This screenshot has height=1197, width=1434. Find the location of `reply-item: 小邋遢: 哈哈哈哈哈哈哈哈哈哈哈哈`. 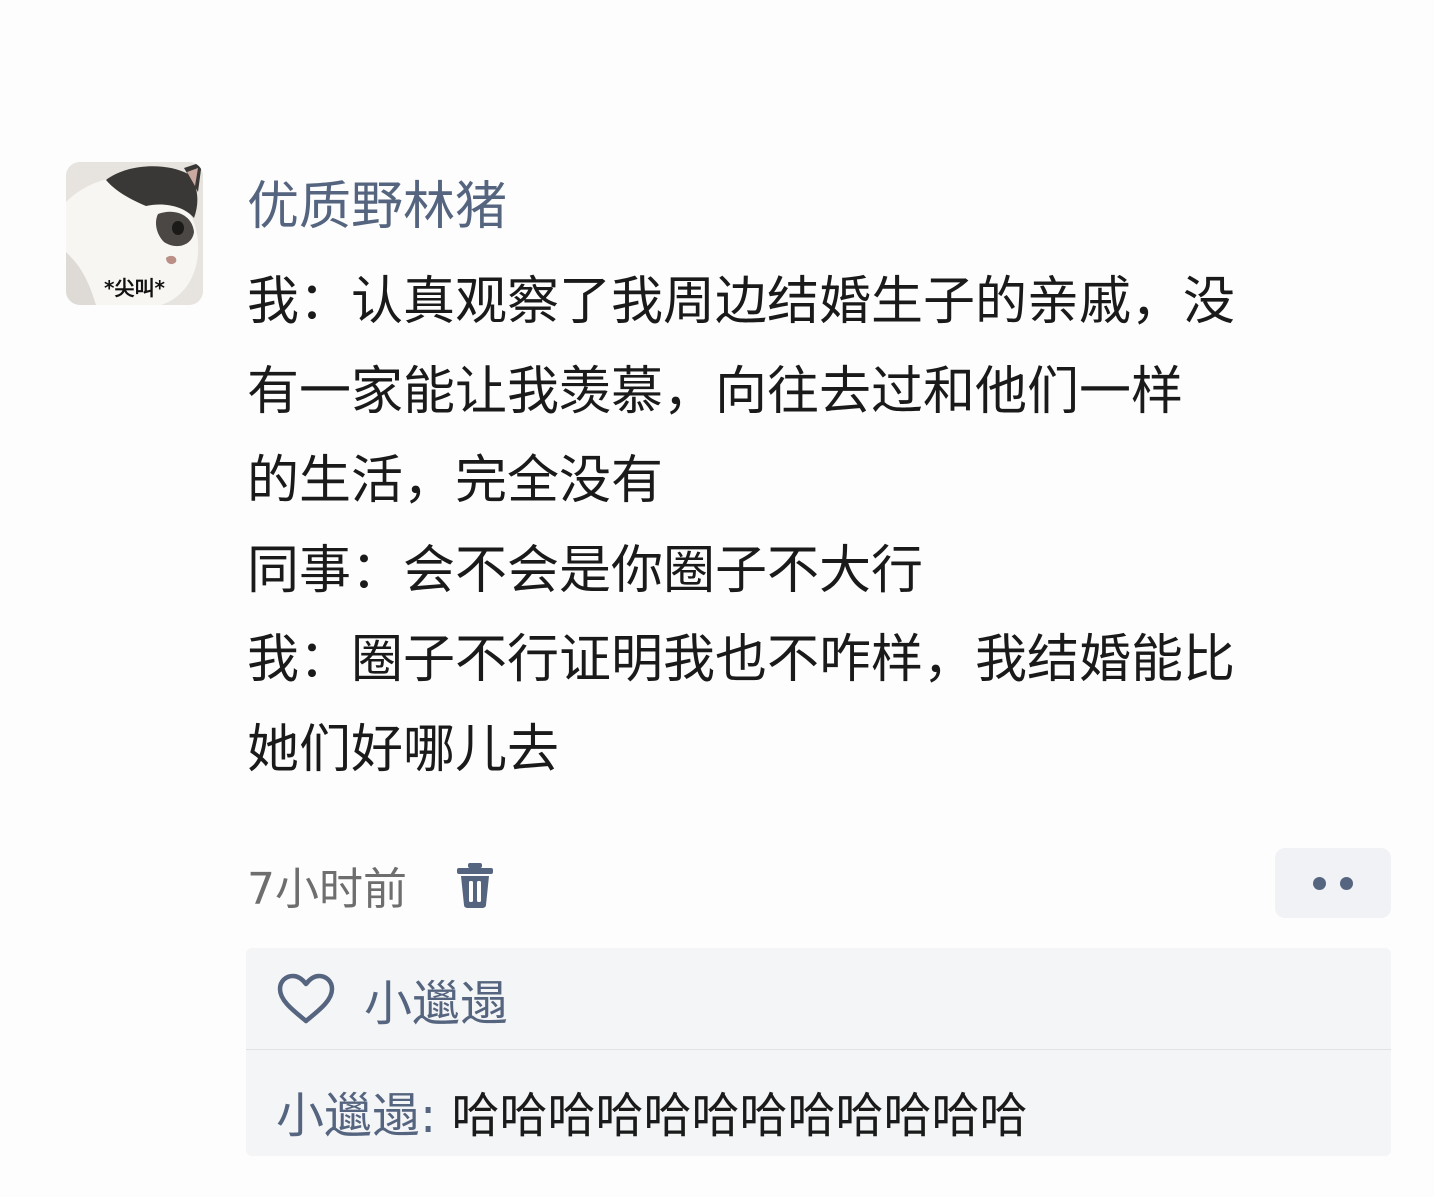

reply-item: 小邋遢: 哈哈哈哈哈哈哈哈哈哈哈哈 is located at coordinates (651, 1111).